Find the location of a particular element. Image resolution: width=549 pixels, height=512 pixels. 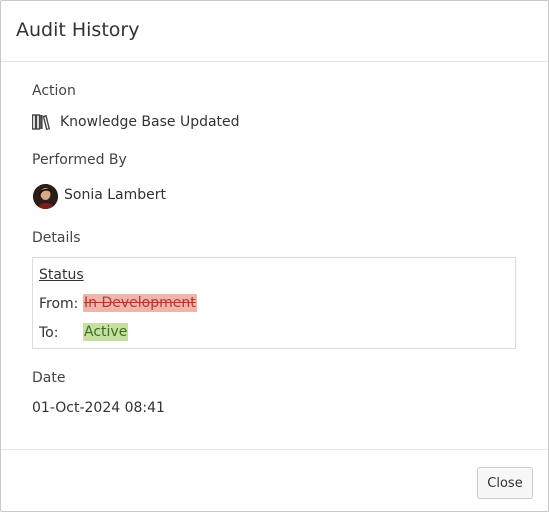

dialog-title: Audit History is located at coordinates (78, 30).